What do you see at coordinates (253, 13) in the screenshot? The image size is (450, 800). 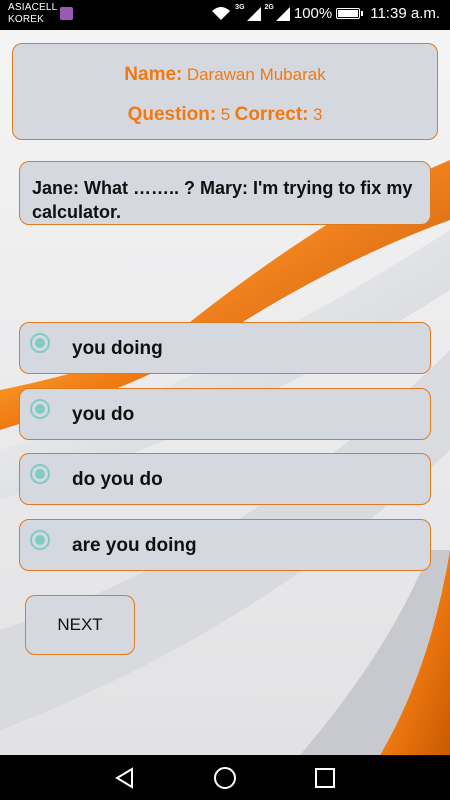 I see `signal-icon` at bounding box center [253, 13].